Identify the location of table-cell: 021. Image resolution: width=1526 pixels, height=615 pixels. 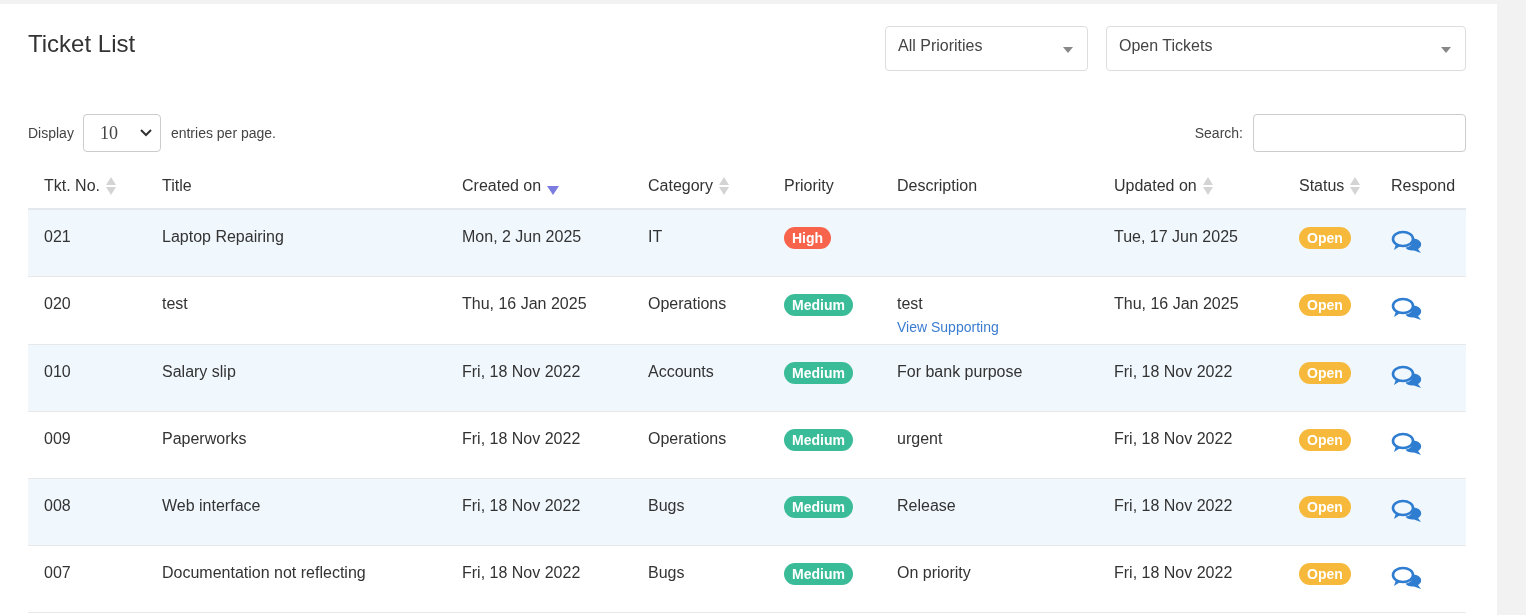
(57, 236).